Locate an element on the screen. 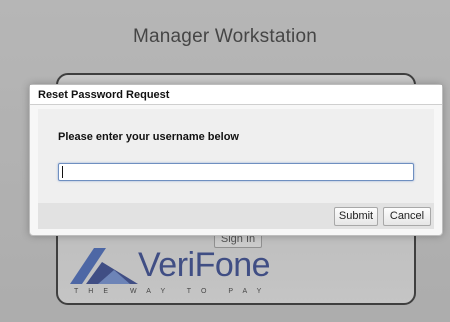 The width and height of the screenshot is (450, 322). dialog-footer: Submit Cancel is located at coordinates (236, 216).